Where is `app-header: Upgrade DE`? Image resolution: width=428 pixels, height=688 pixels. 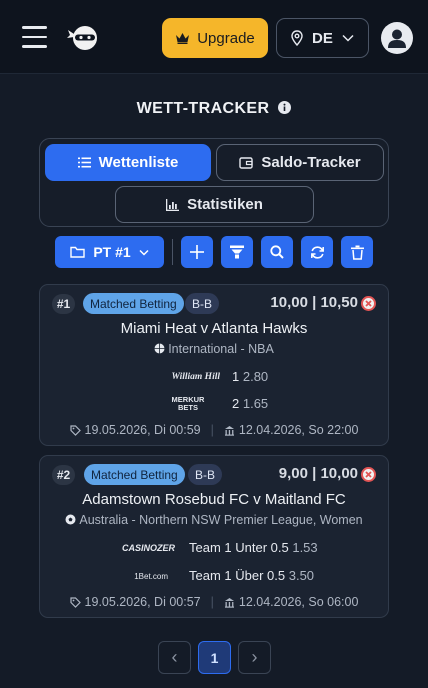 app-header: Upgrade DE is located at coordinates (214, 37).